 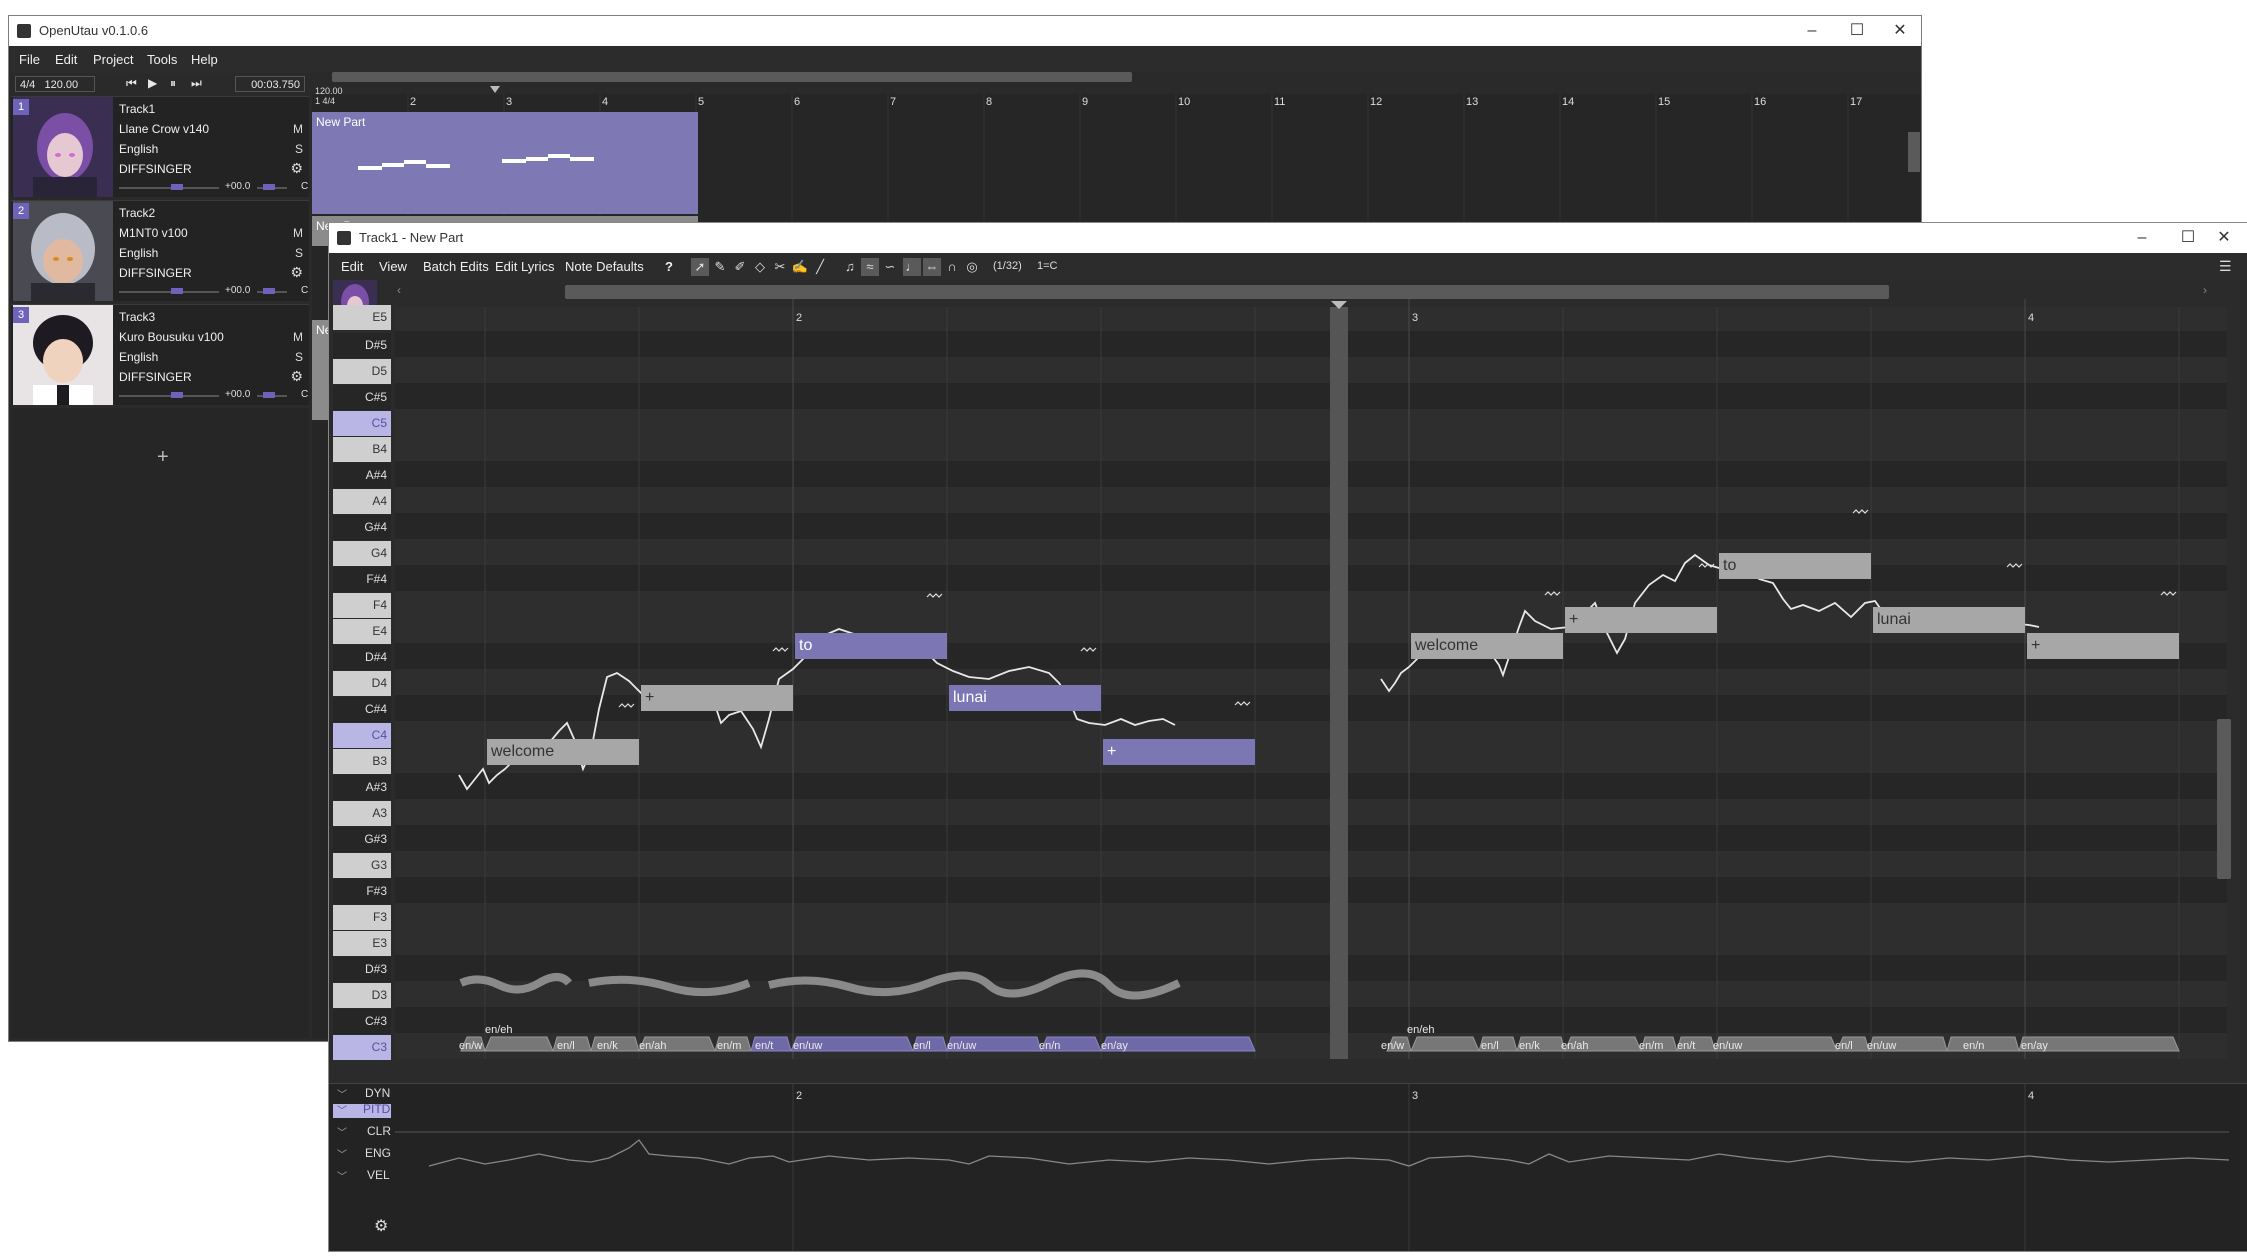 I want to click on track-renderer: DIFFSINGER, so click(x=155, y=169).